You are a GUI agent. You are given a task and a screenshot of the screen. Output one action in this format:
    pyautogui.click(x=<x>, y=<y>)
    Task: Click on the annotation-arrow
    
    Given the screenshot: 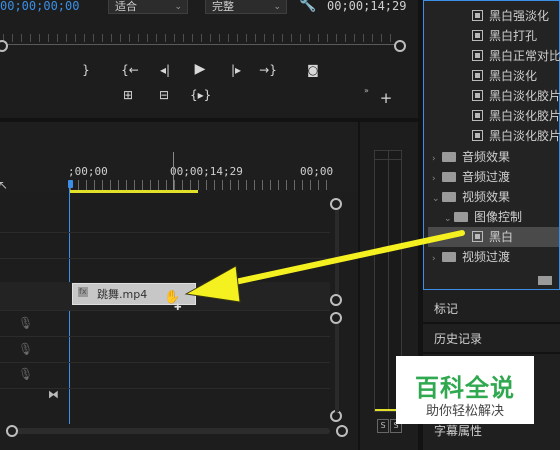 What is the action you would take?
    pyautogui.click(x=324, y=266)
    